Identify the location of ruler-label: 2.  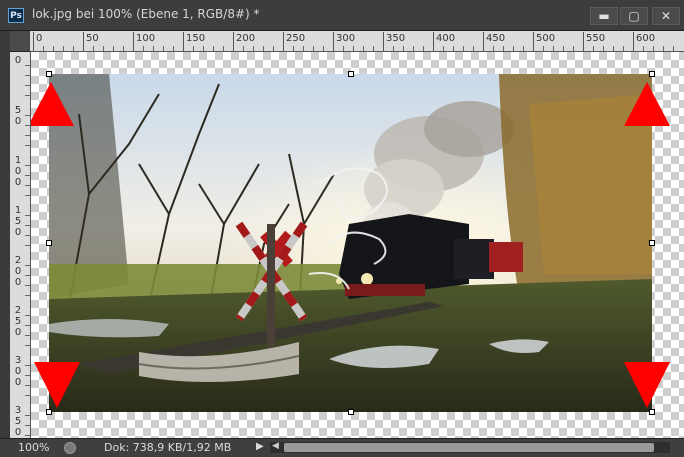
(18, 260).